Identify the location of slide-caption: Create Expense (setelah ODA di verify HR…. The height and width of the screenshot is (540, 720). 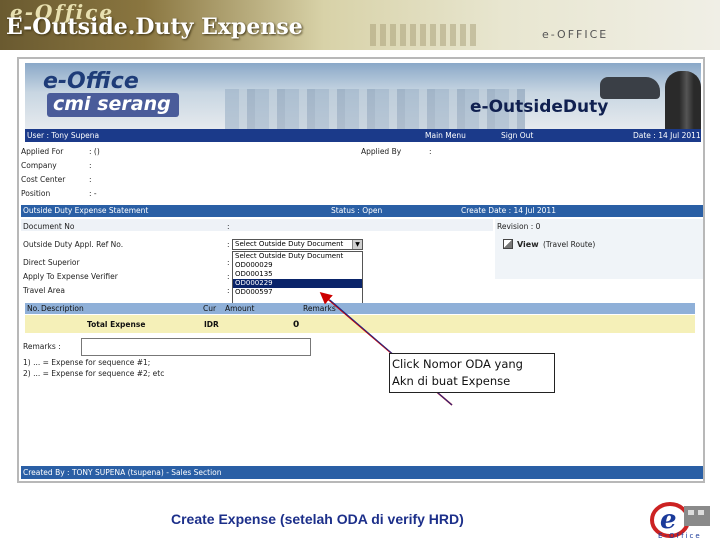
(317, 519).